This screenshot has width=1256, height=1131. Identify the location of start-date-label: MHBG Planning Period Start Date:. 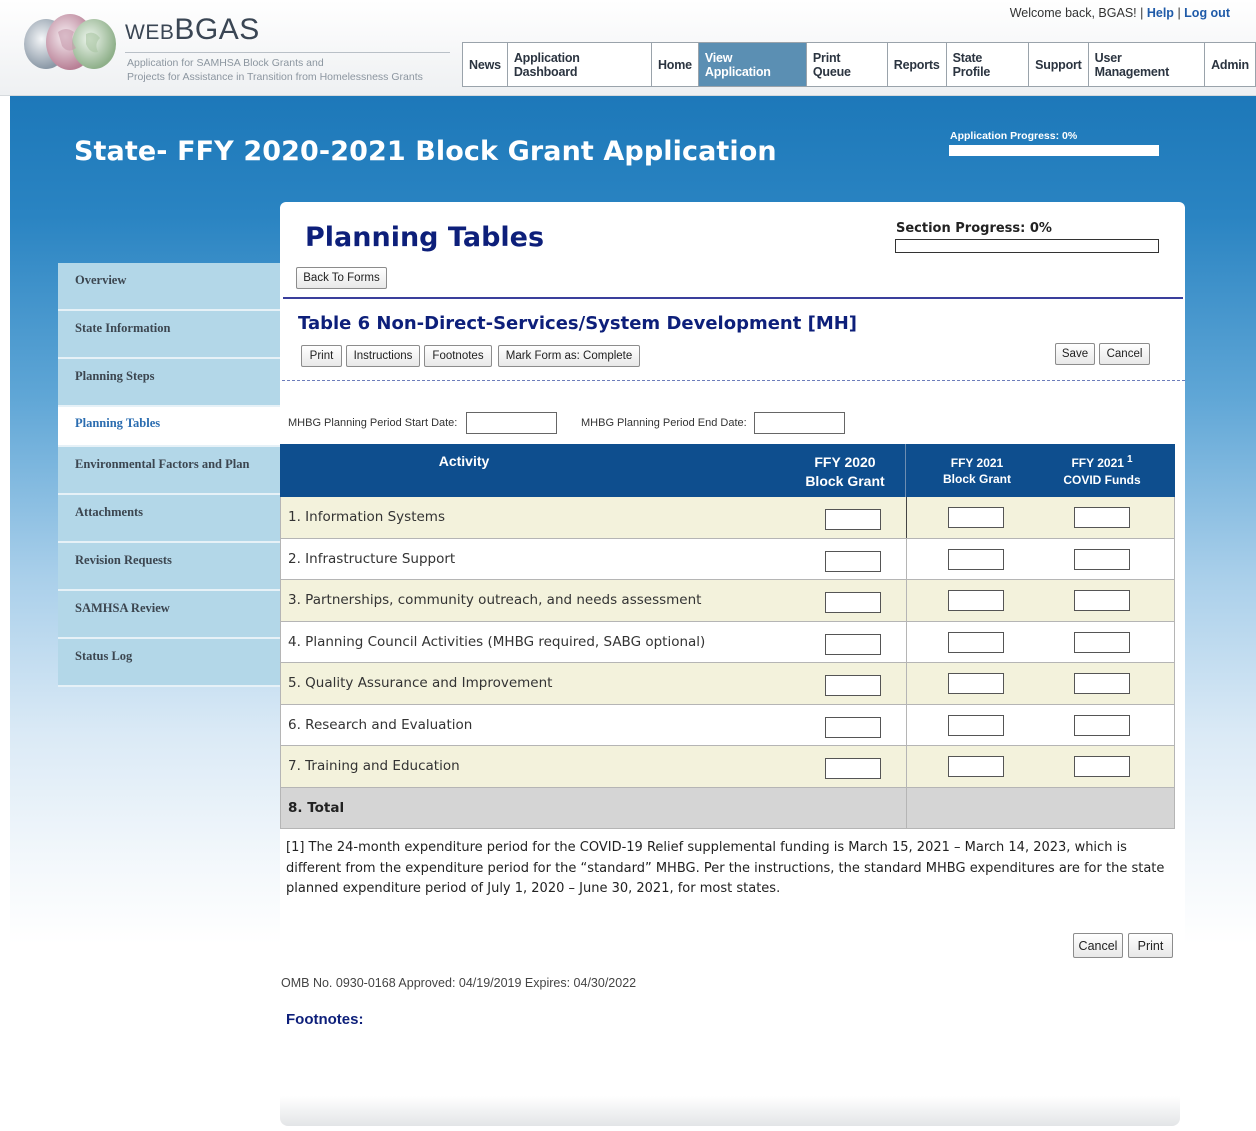
(373, 423).